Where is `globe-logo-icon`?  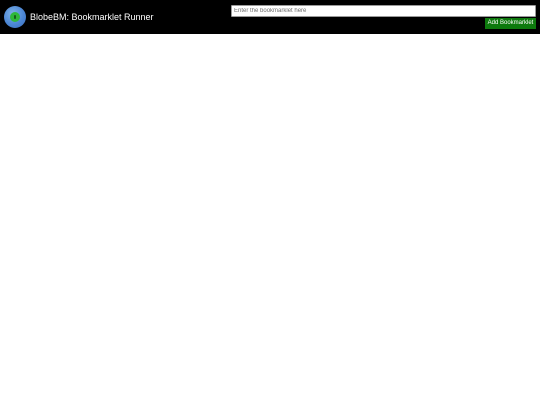 globe-logo-icon is located at coordinates (15, 17).